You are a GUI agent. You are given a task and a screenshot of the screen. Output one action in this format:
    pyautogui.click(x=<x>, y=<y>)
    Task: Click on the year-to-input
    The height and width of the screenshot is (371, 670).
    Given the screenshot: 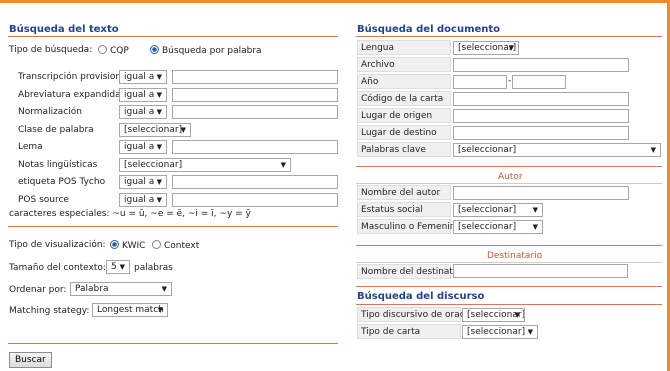 What is the action you would take?
    pyautogui.click(x=539, y=82)
    